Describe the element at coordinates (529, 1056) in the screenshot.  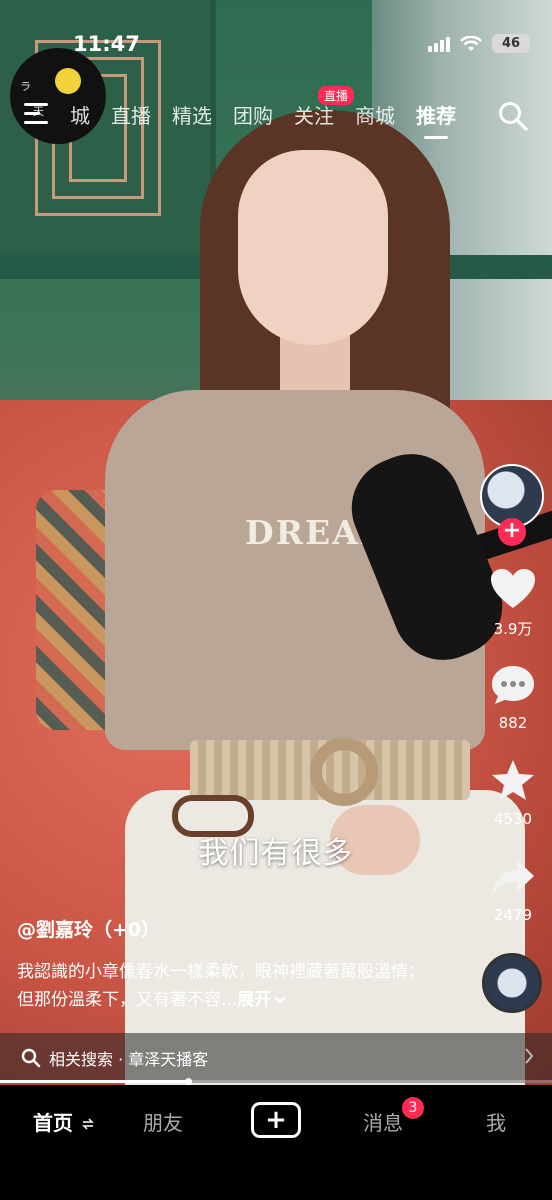
I see `chevron-right-icon` at that location.